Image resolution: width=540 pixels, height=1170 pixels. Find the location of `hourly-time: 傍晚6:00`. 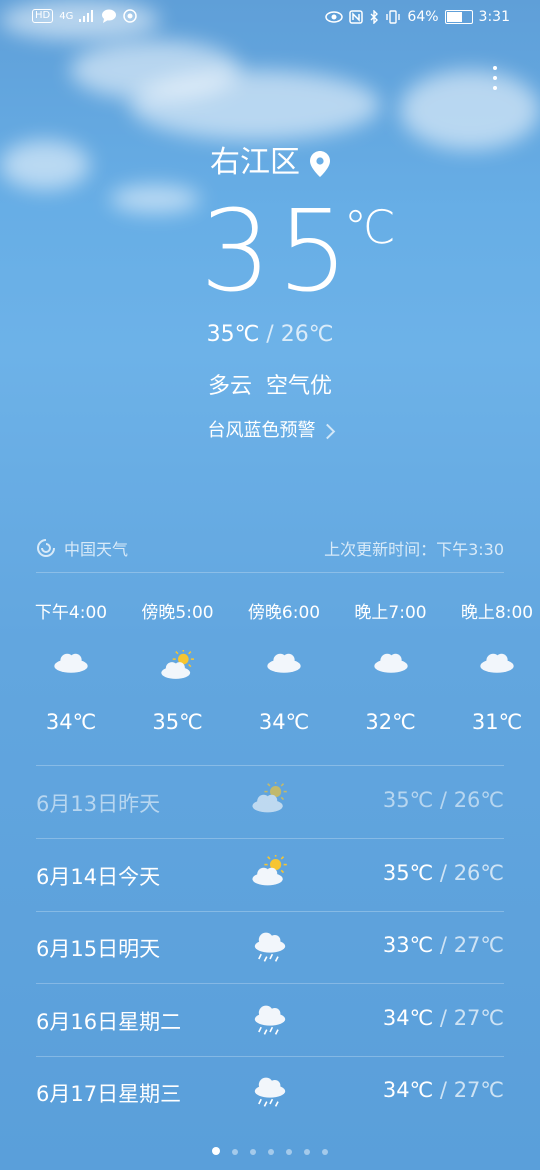

hourly-time: 傍晚6:00 is located at coordinates (284, 613).